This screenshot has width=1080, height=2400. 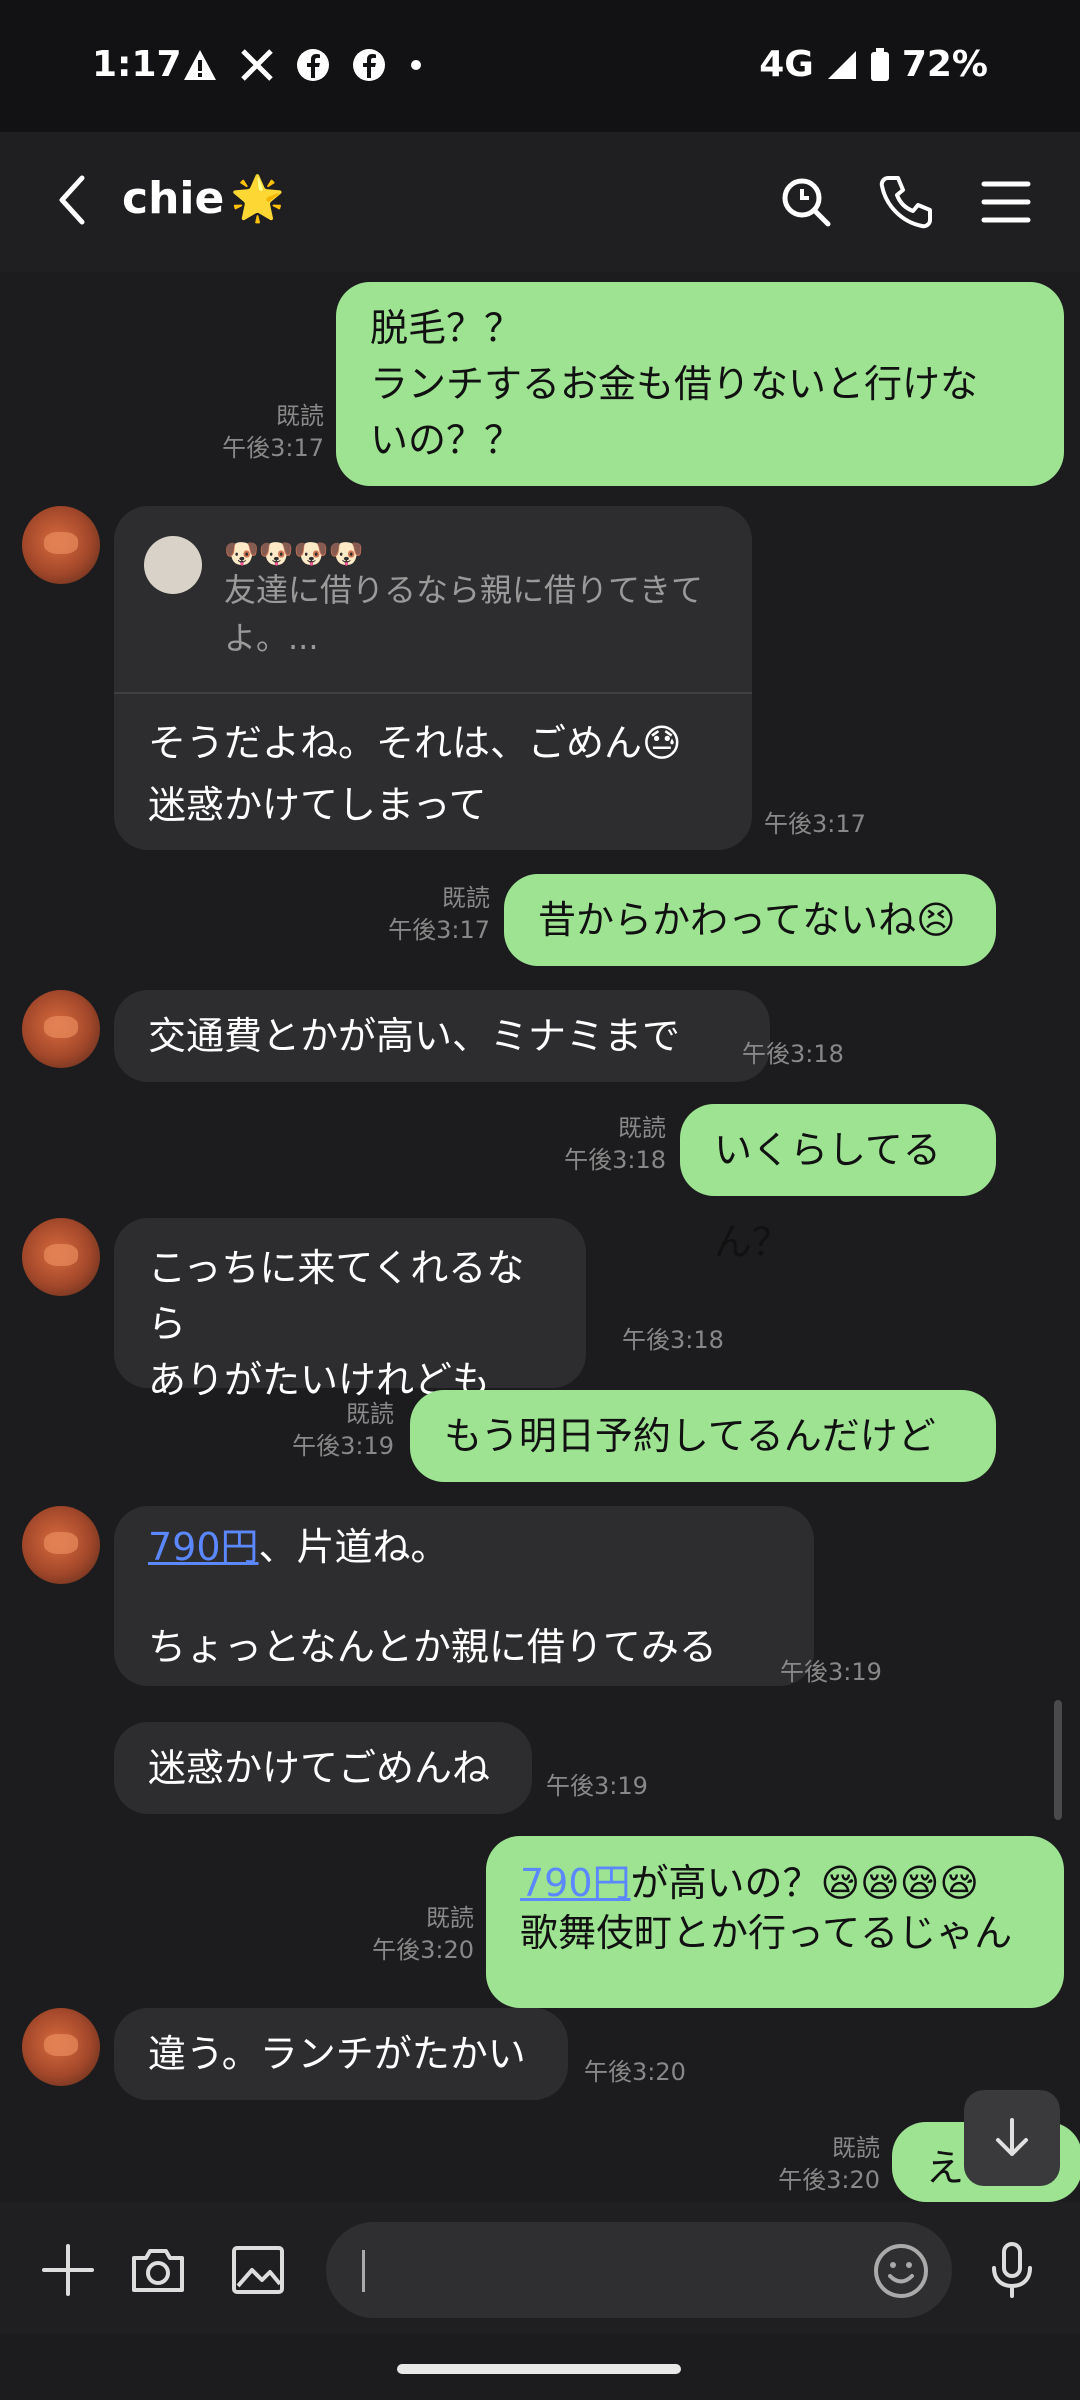 What do you see at coordinates (258, 2270) in the screenshot?
I see `image-icon` at bounding box center [258, 2270].